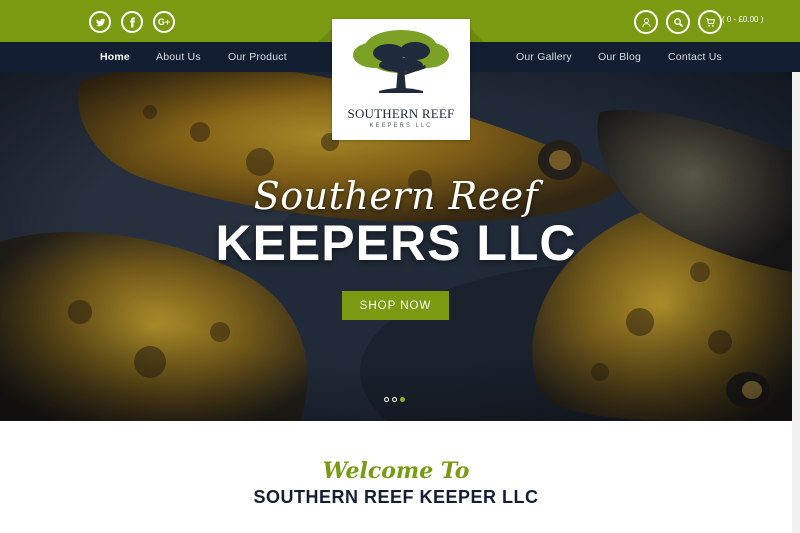  I want to click on site-logo: SOUTHERN REEF KEEPERS LLC, so click(401, 79).